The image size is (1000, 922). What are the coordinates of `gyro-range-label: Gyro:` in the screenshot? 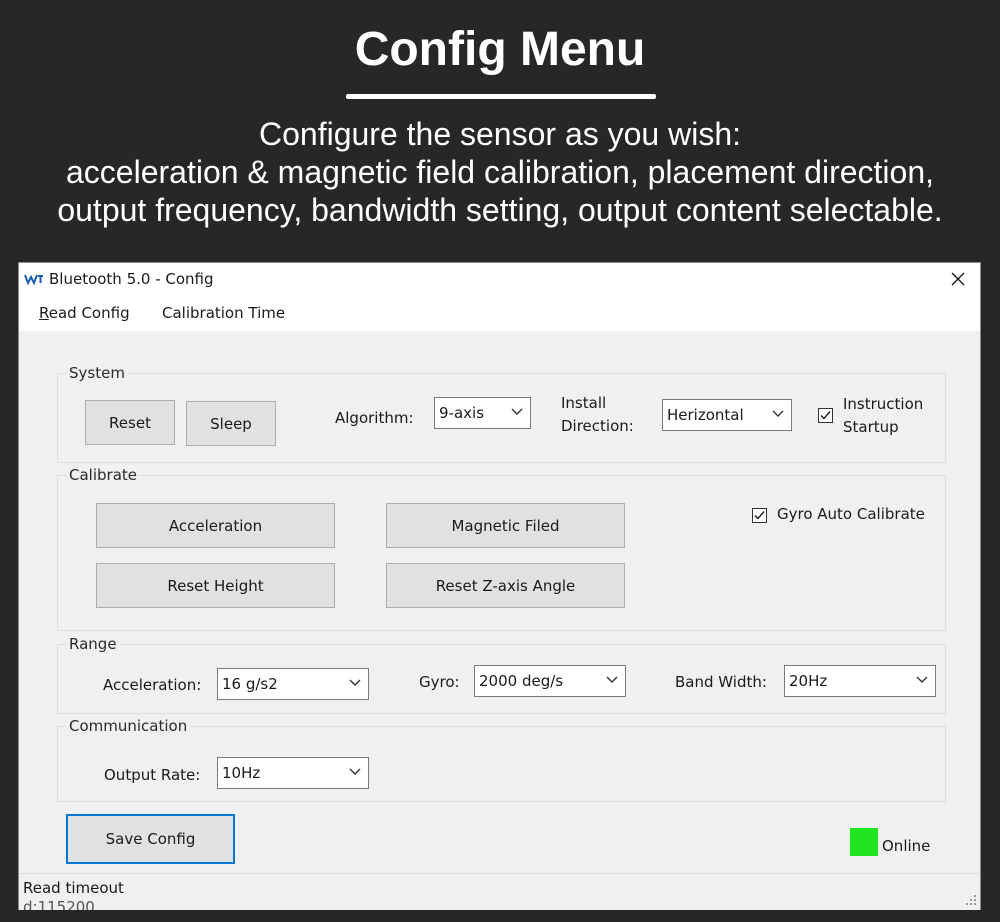 It's located at (439, 682).